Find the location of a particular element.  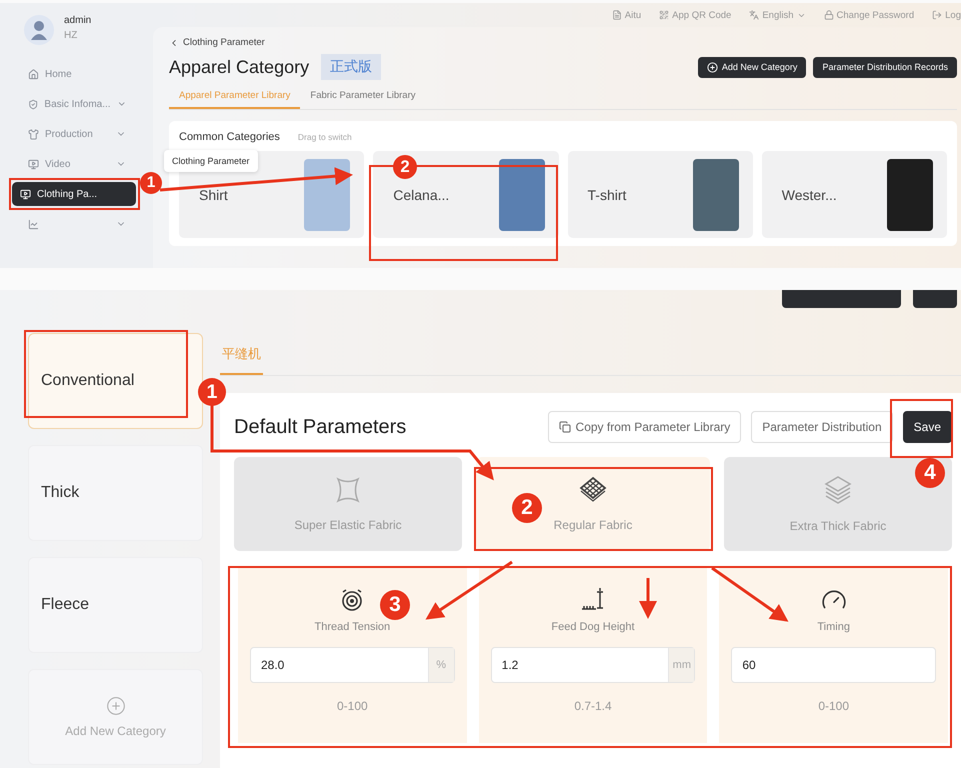

back-link: Clothing Parameter is located at coordinates (563, 42).